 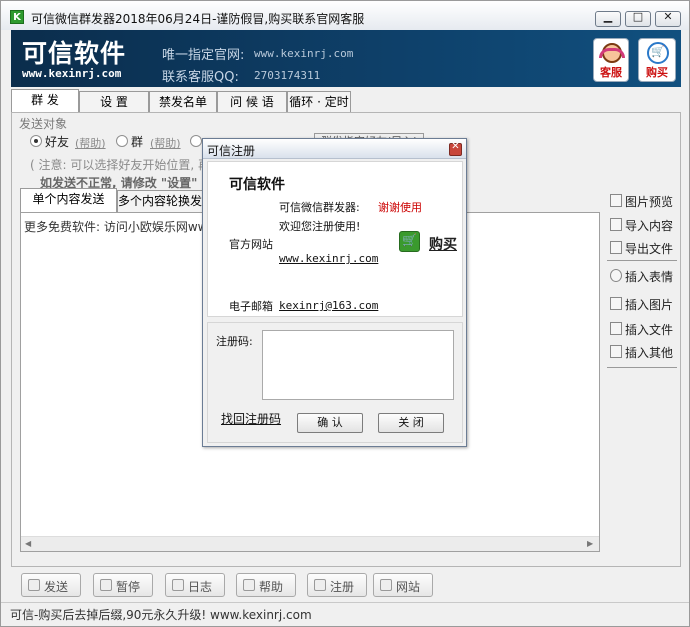 I want to click on tab-loop-timer: 循环 · 定时, so click(x=319, y=102).